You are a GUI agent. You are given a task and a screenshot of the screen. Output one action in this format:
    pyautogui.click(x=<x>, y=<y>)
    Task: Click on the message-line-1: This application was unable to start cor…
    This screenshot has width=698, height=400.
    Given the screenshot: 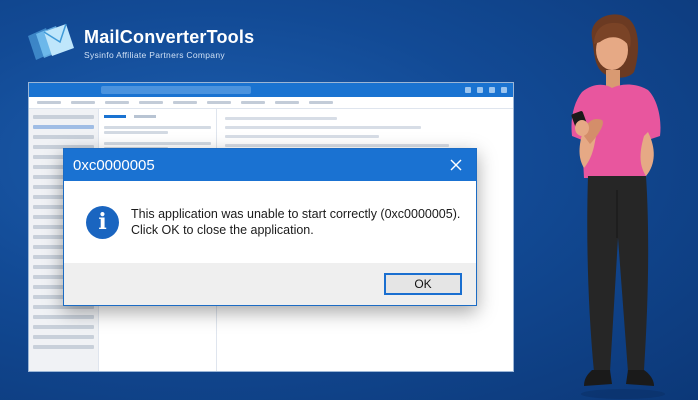 What is the action you would take?
    pyautogui.click(x=296, y=214)
    